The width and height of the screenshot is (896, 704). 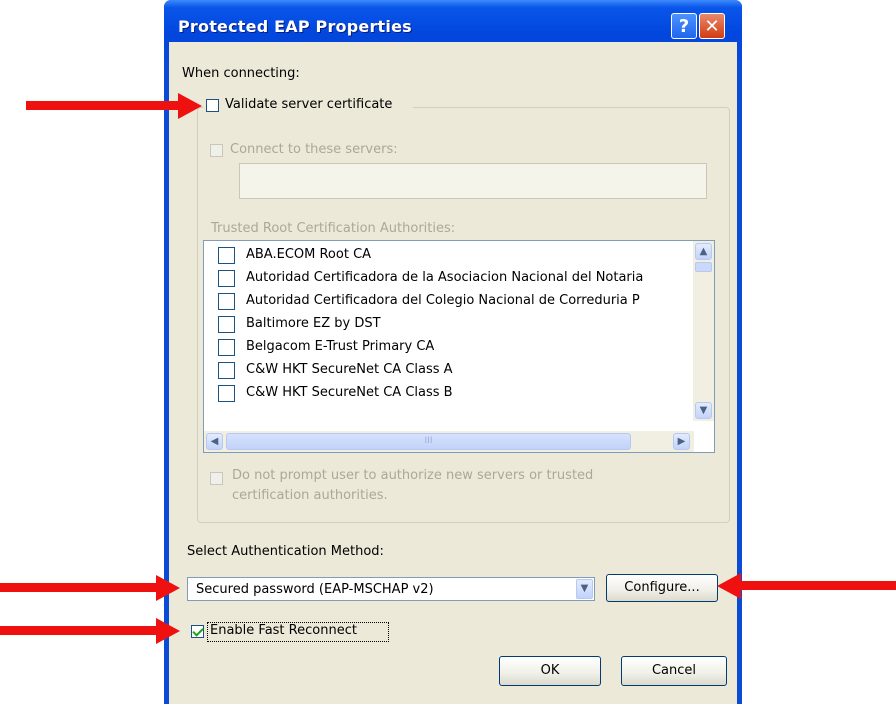 I want to click on validate-cert-label: Validate server certificate, so click(x=309, y=104).